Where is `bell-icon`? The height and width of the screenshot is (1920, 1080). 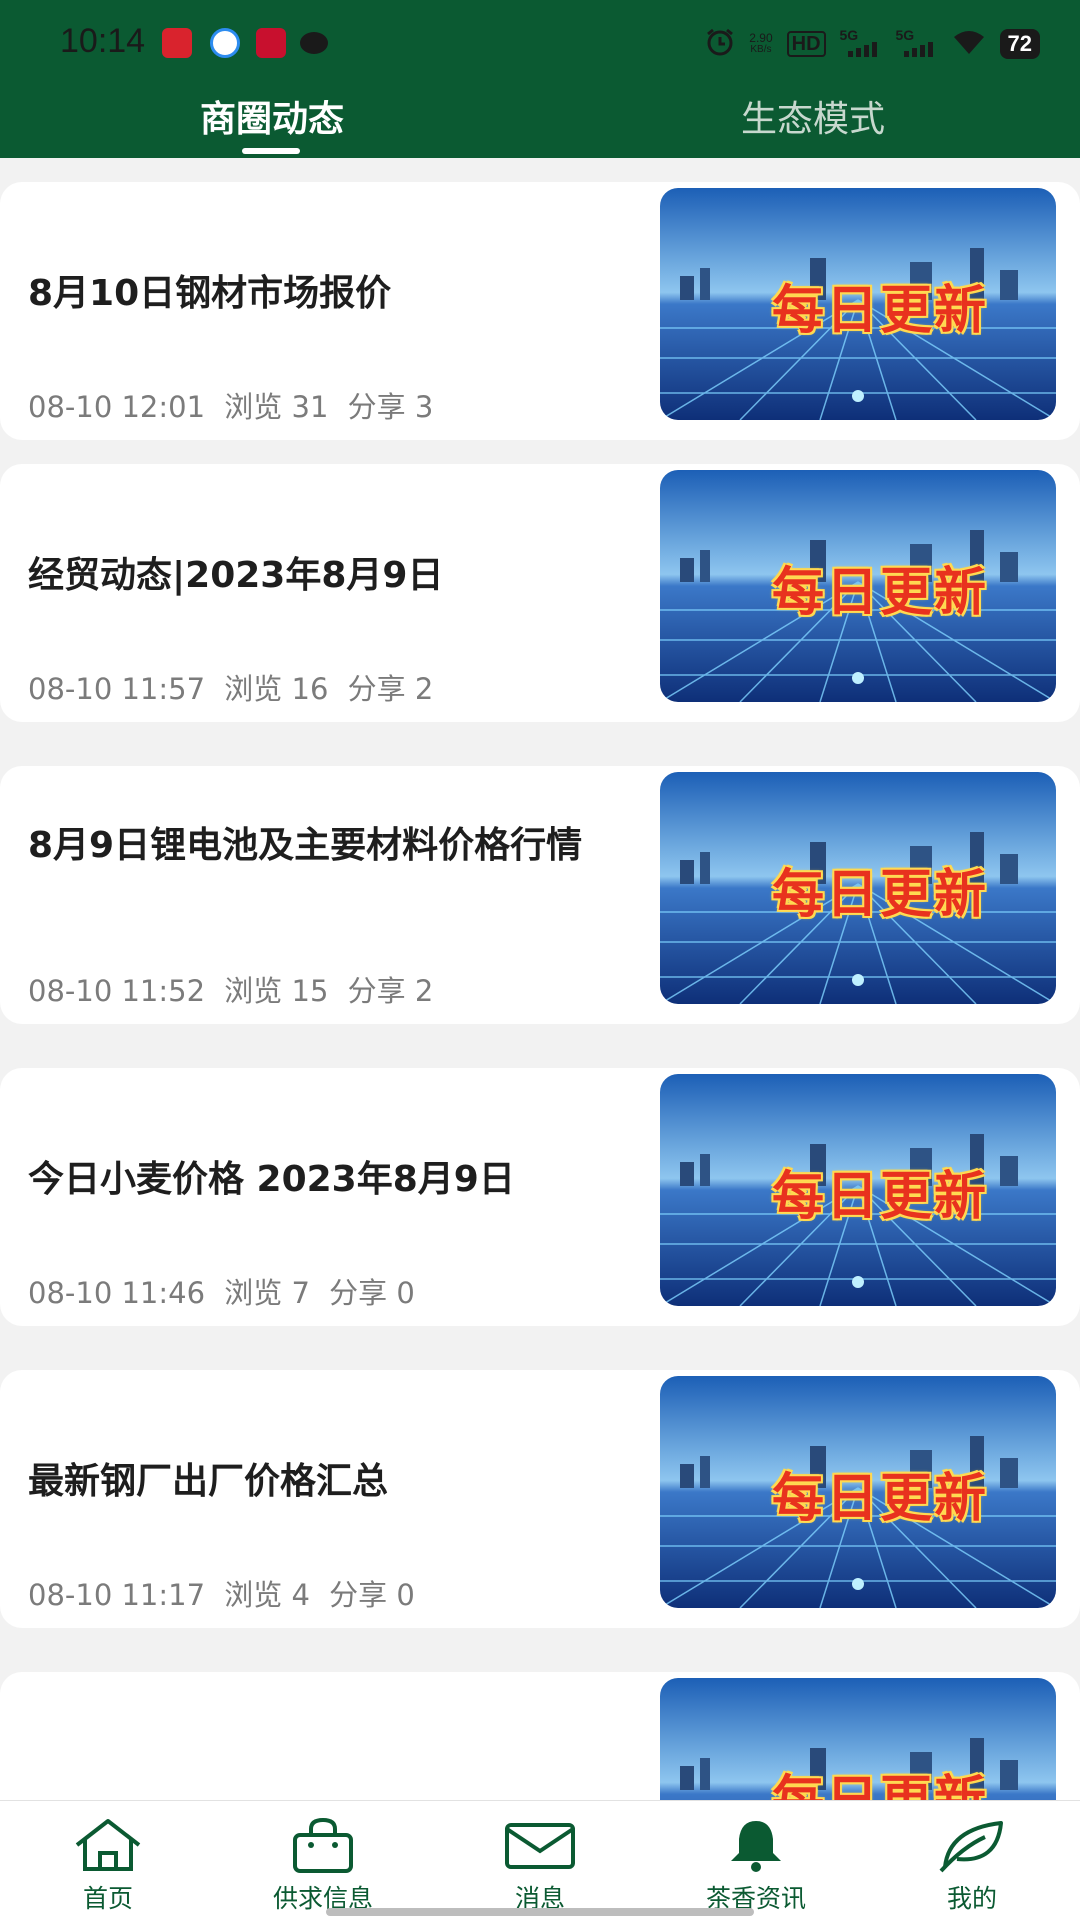
bell-icon is located at coordinates (756, 1845).